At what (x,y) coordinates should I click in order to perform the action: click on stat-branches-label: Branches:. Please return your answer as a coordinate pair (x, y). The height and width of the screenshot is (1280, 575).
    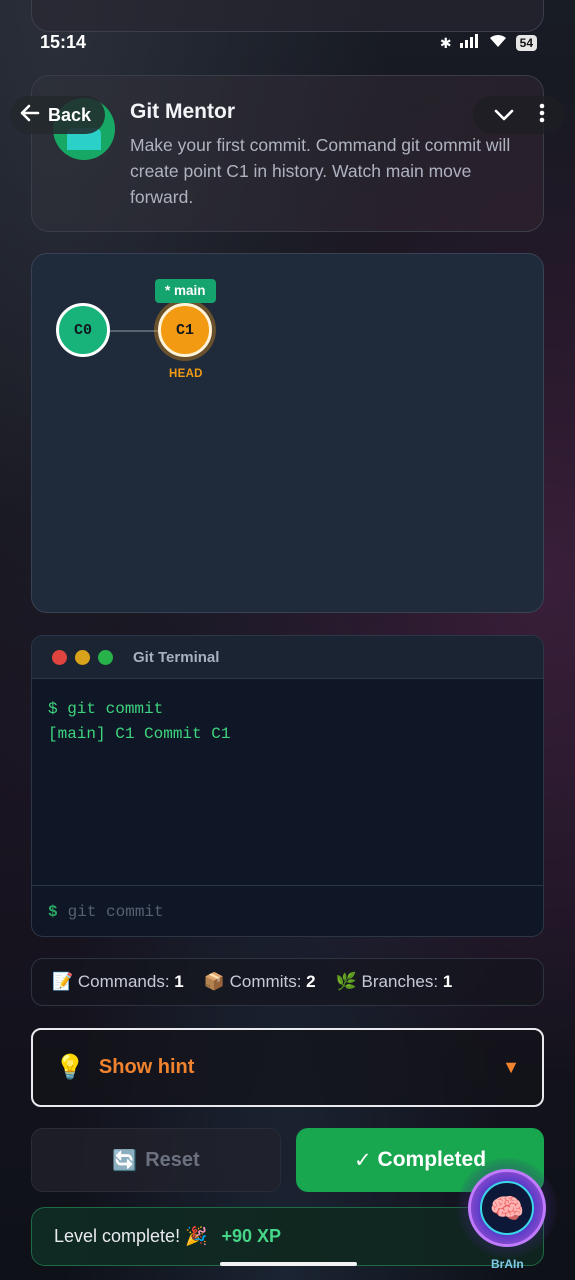
    Looking at the image, I should click on (400, 981).